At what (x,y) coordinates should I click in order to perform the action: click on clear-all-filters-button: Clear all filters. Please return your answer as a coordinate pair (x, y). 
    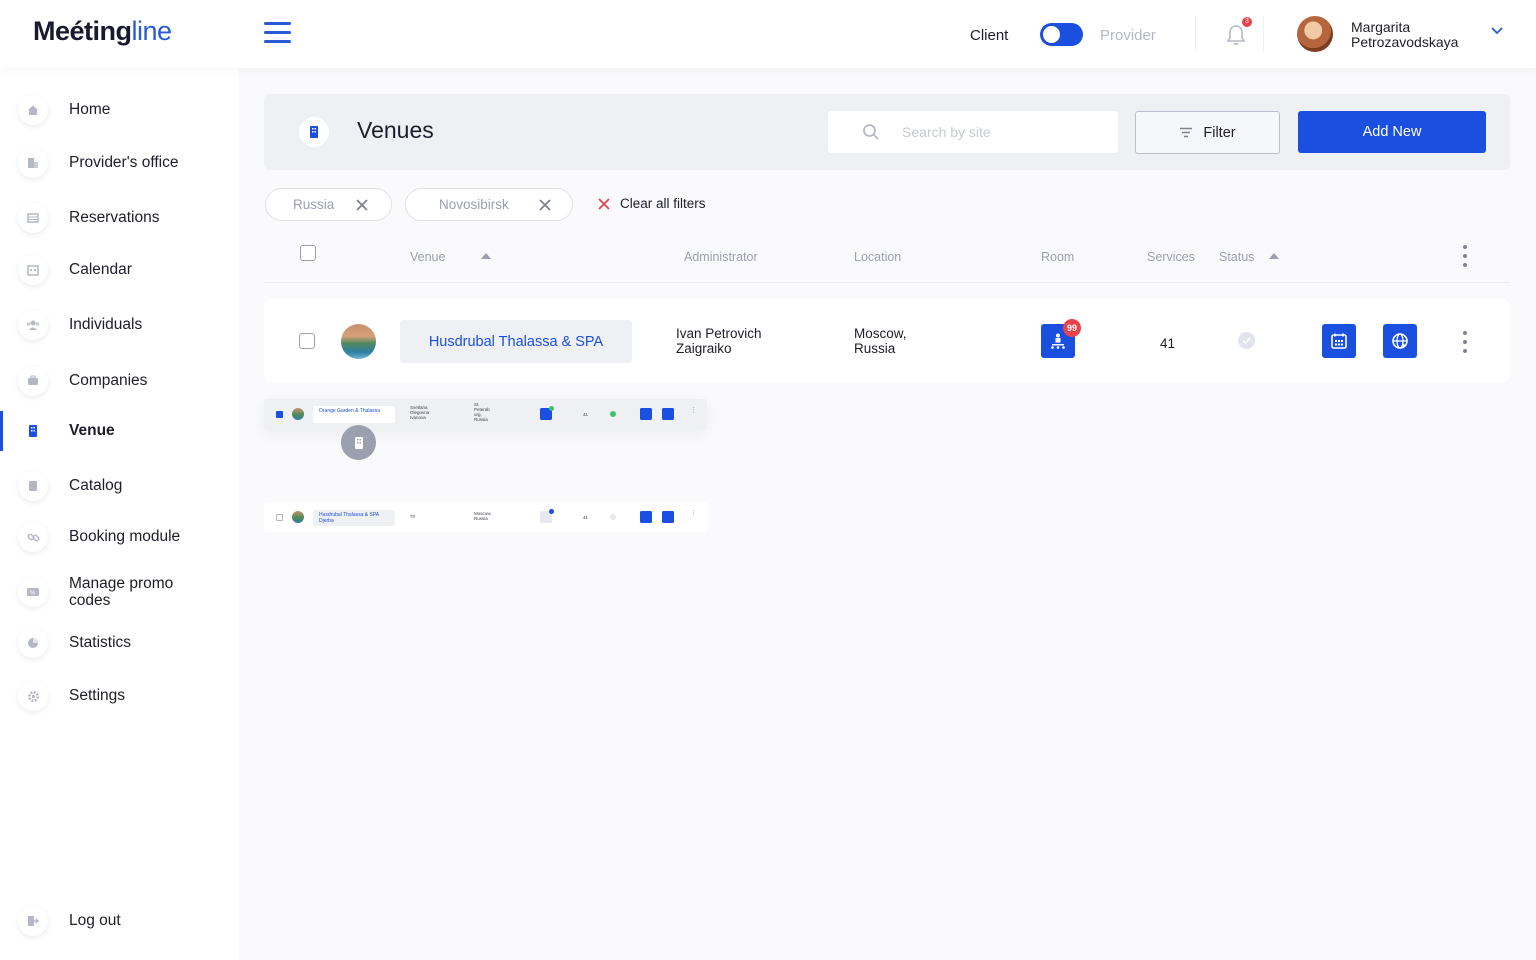
    Looking at the image, I should click on (652, 203).